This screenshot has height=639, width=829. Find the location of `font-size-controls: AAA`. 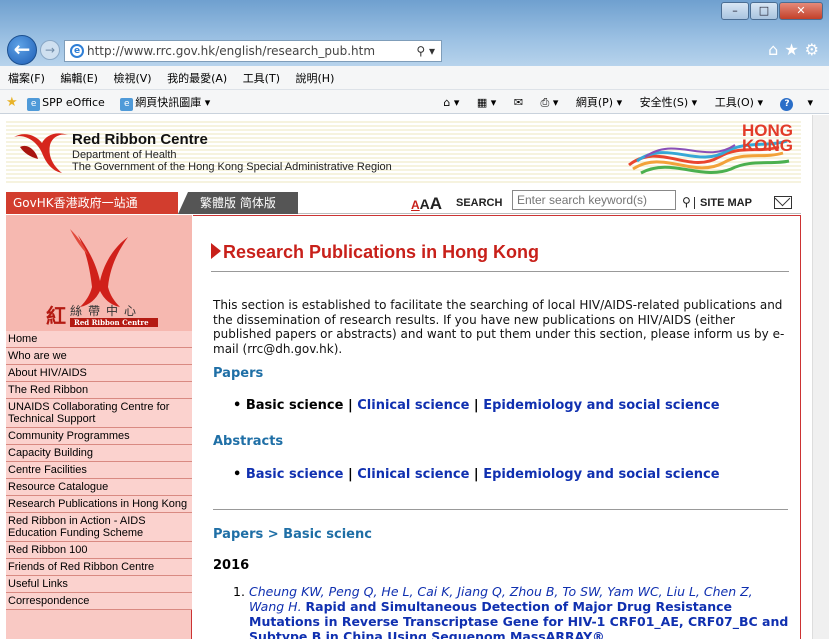

font-size-controls: AAA is located at coordinates (426, 204).